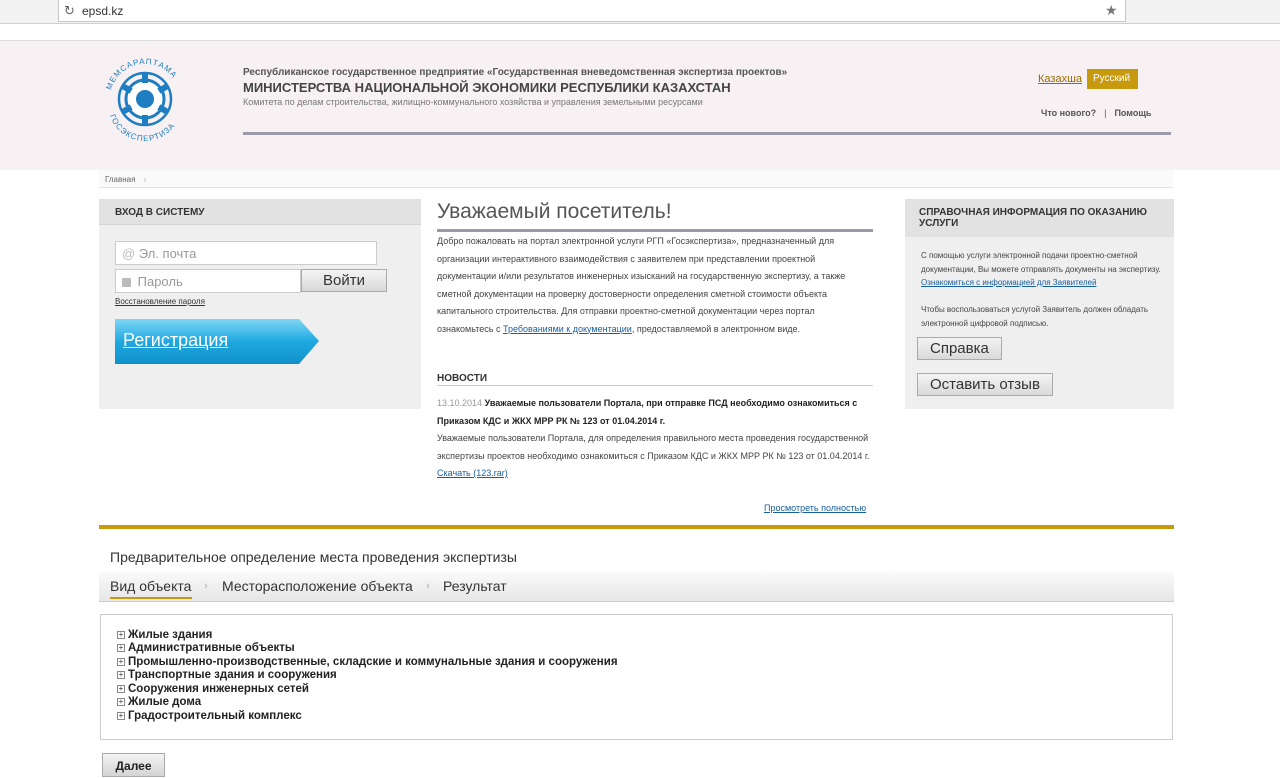 This screenshot has height=778, width=1280. I want to click on tree-item-label: Жилые здания, so click(170, 635).